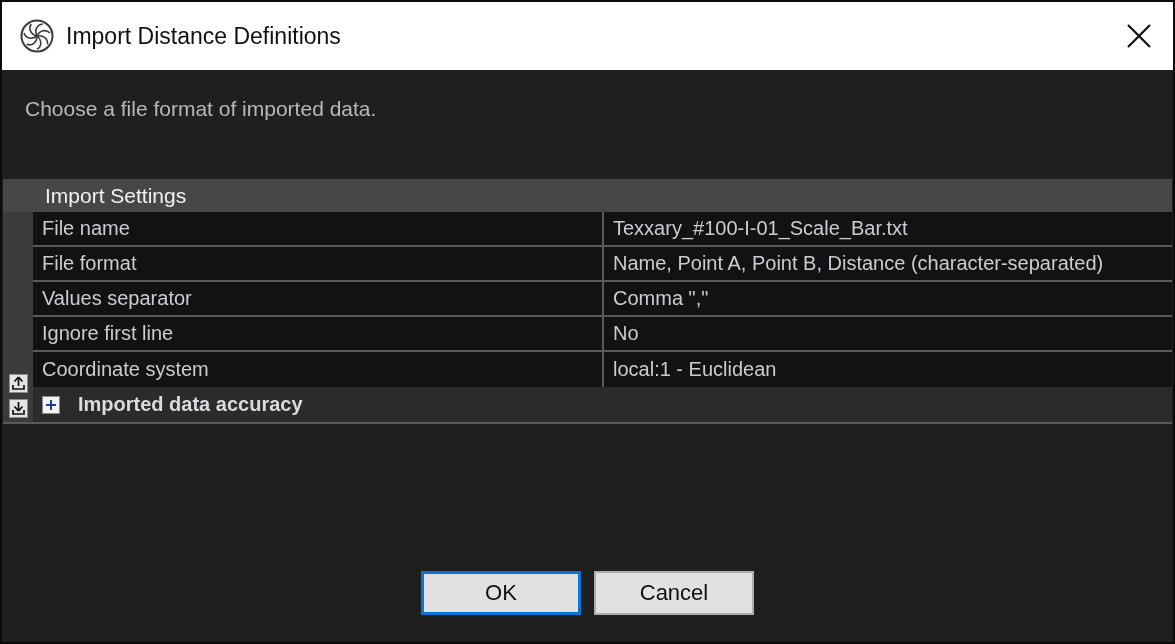  I want to click on property-name: Ignore first line, so click(317, 333).